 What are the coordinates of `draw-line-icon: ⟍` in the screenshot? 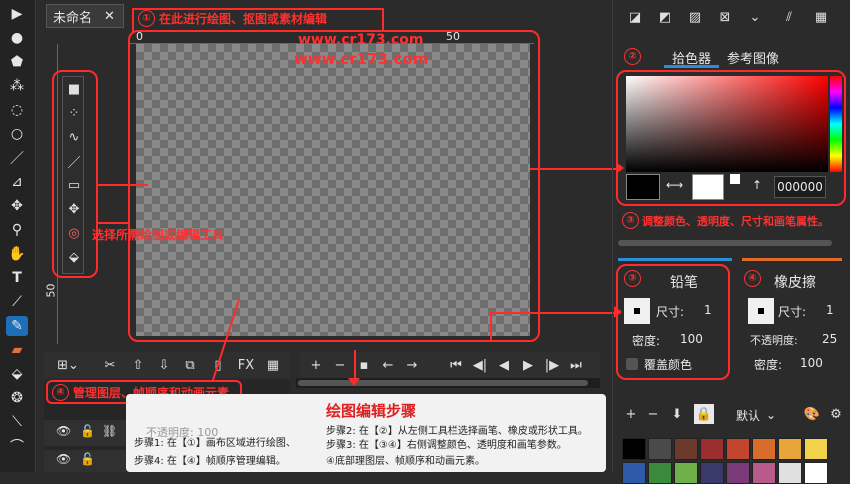 It's located at (17, 422).